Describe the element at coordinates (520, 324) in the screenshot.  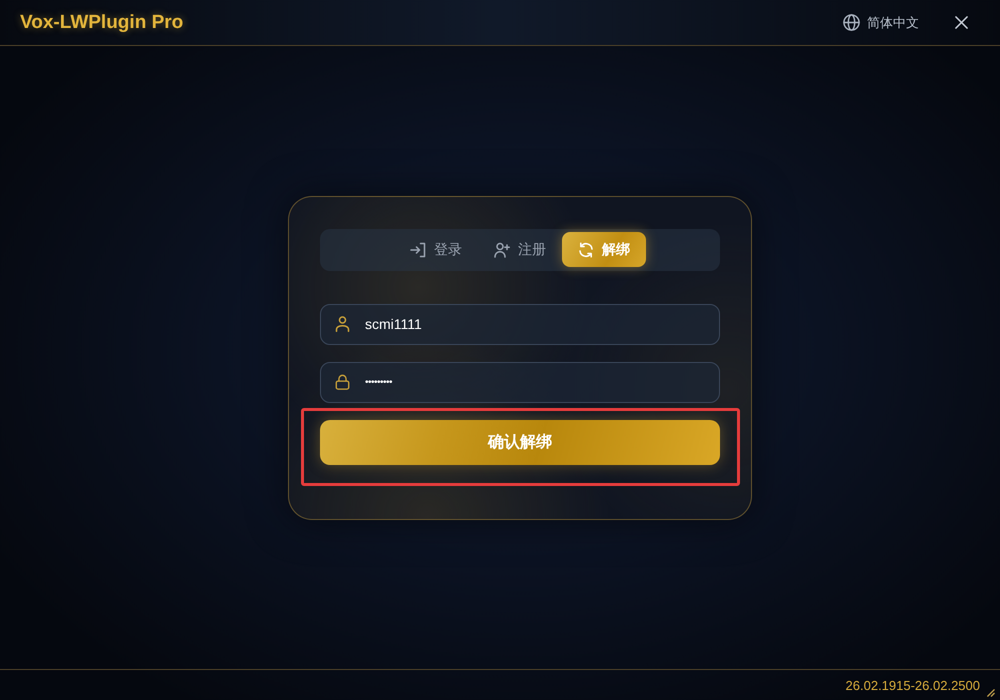
I see `username-field: scmi1111` at that location.